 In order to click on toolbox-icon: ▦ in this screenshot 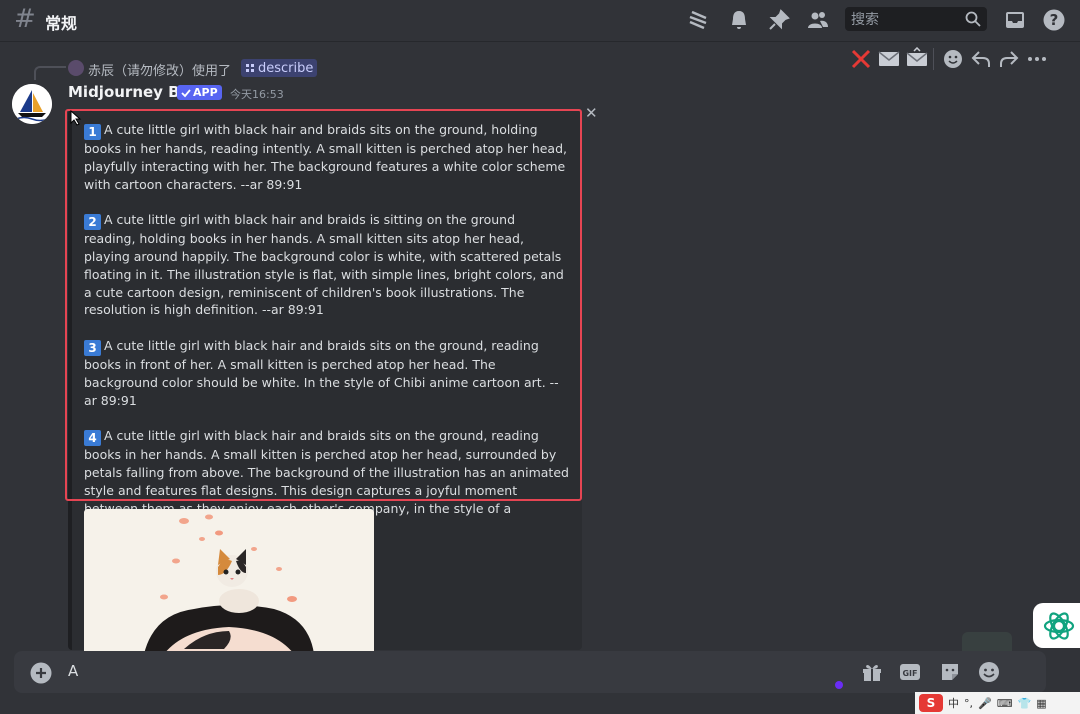, I will do `click(1041, 703)`.